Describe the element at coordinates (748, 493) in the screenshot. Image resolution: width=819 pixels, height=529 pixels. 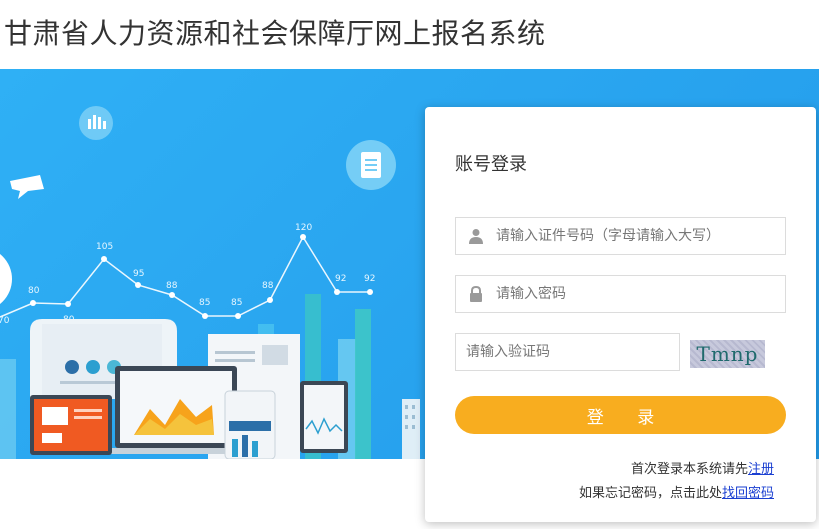
I see `recover-password-link: 找回密码` at that location.